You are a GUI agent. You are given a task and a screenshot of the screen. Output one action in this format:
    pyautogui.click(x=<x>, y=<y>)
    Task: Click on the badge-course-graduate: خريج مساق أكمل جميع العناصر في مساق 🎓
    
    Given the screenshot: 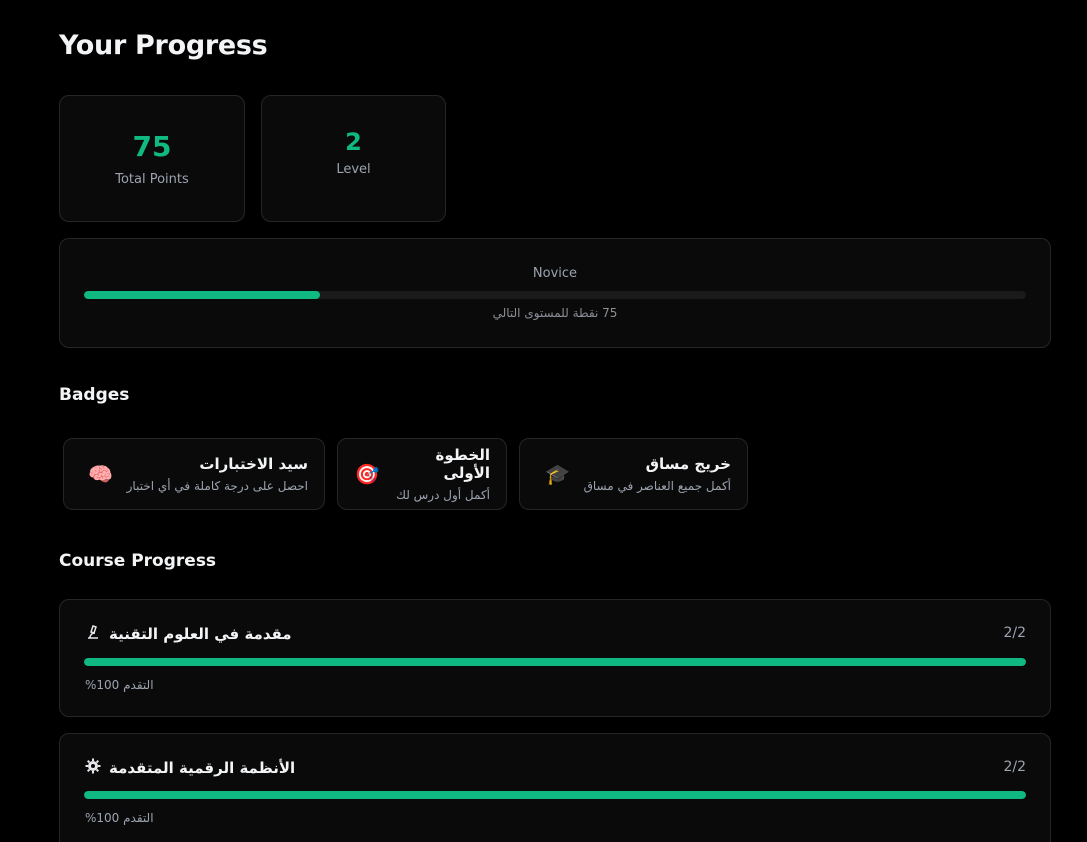 What is the action you would take?
    pyautogui.click(x=633, y=474)
    